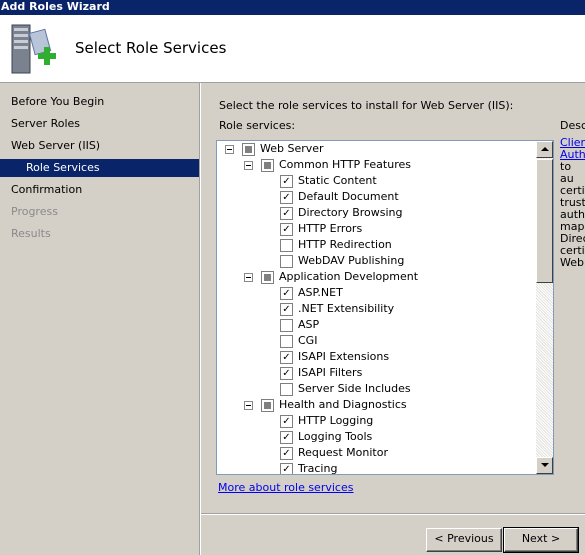 Image resolution: width=585 pixels, height=555 pixels. Describe the element at coordinates (350, 212) in the screenshot. I see `tree-node-label: Directory Browsing` at that location.